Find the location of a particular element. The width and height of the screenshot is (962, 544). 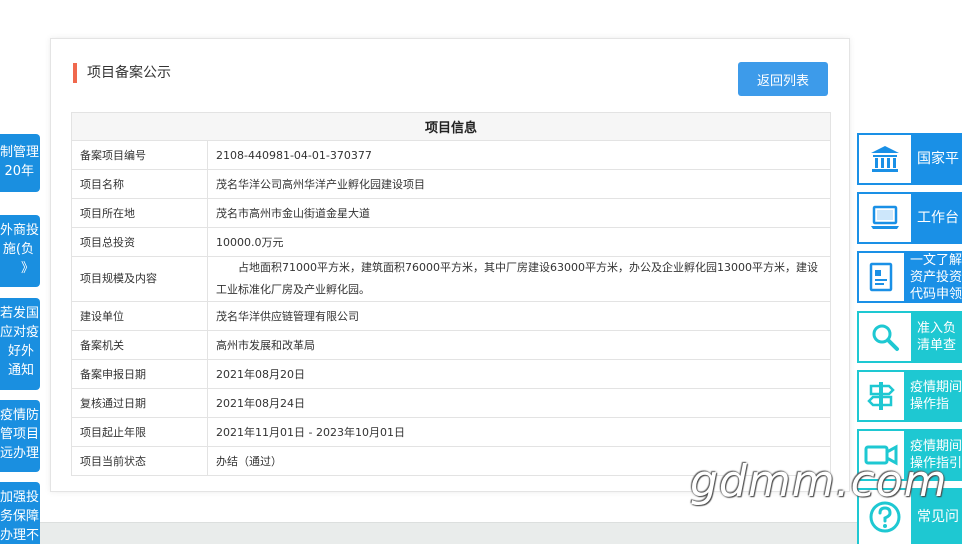

epidemic-guide-line: 操作指 is located at coordinates (929, 404).